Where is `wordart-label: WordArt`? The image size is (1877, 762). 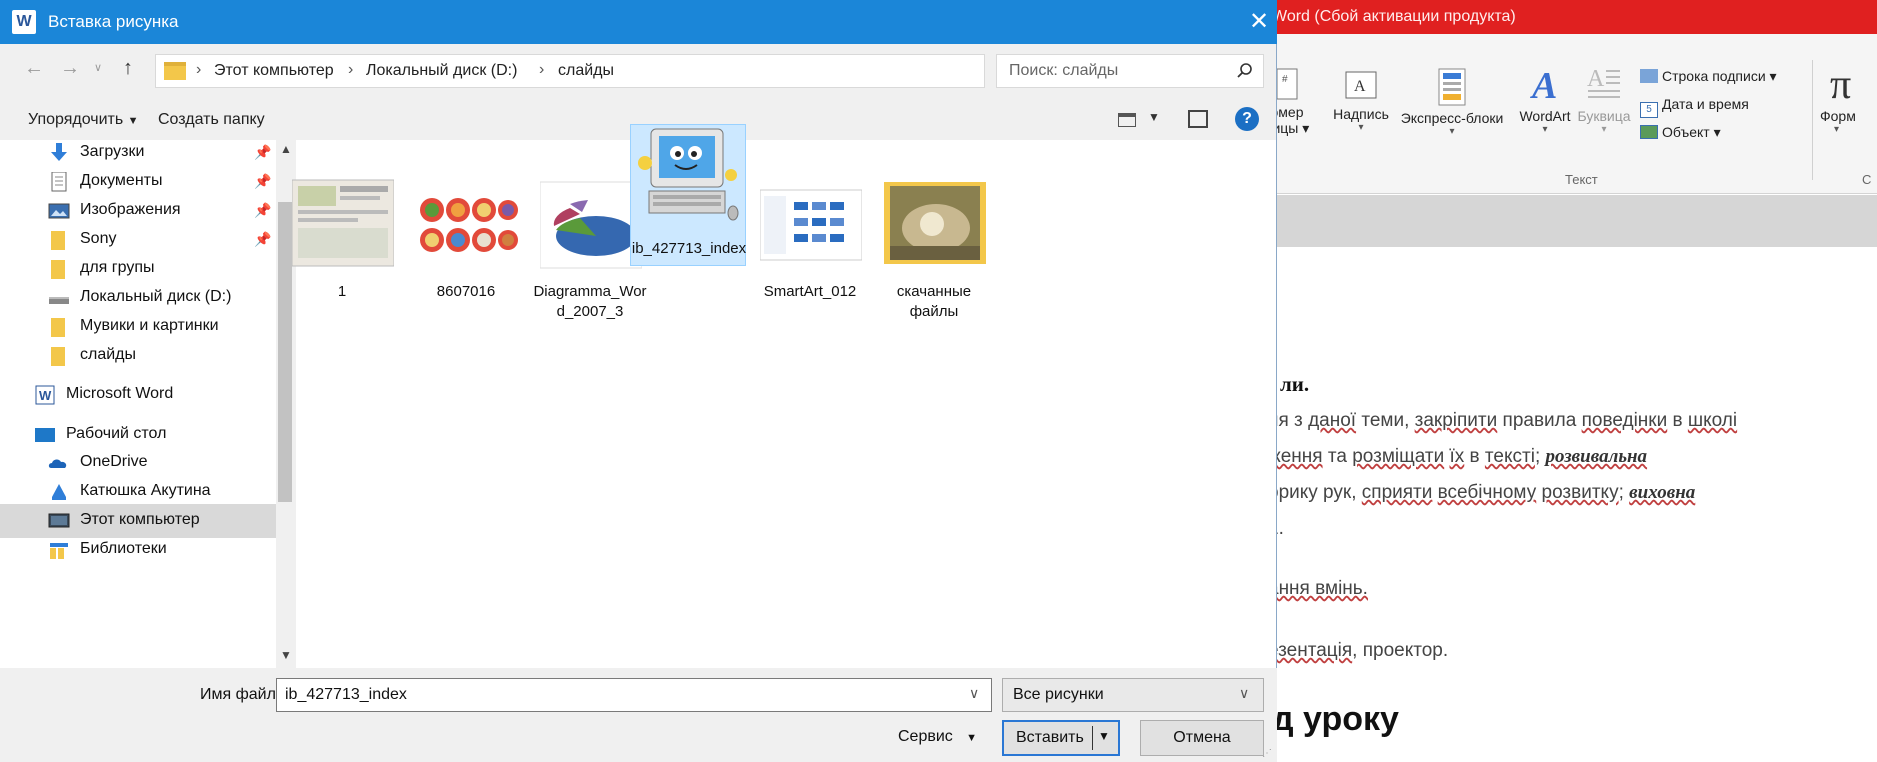
wordart-label: WordArt is located at coordinates (1545, 116).